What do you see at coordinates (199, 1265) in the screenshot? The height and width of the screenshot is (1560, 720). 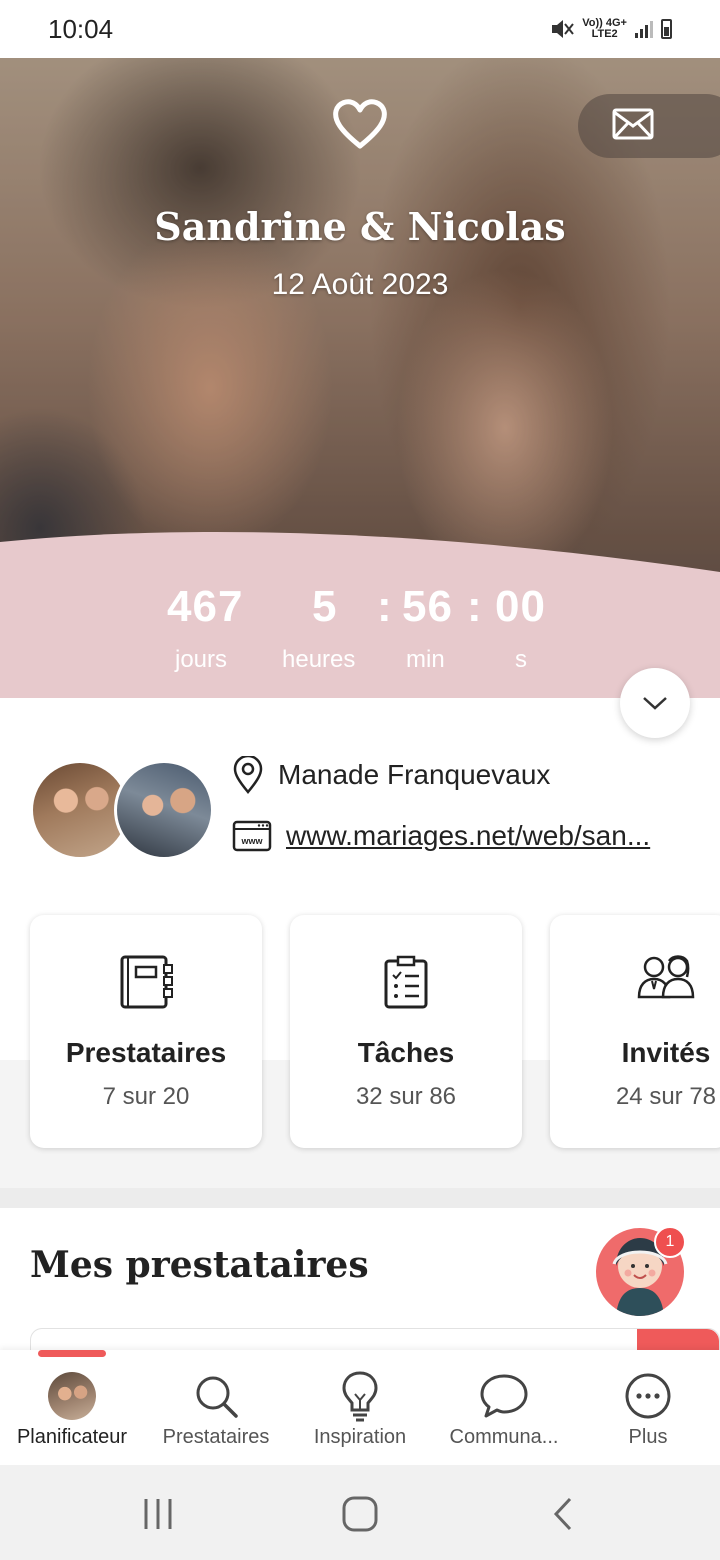 I see `section-title: Mes prestataires` at bounding box center [199, 1265].